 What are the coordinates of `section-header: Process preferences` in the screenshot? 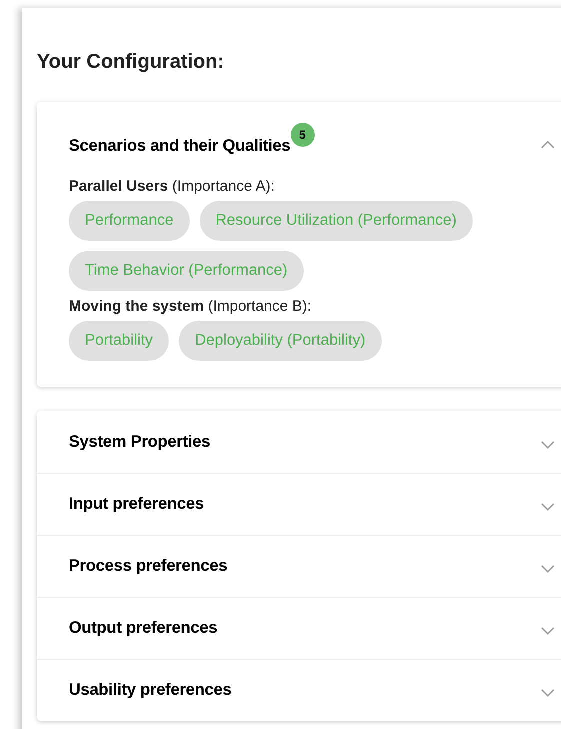 It's located at (299, 566).